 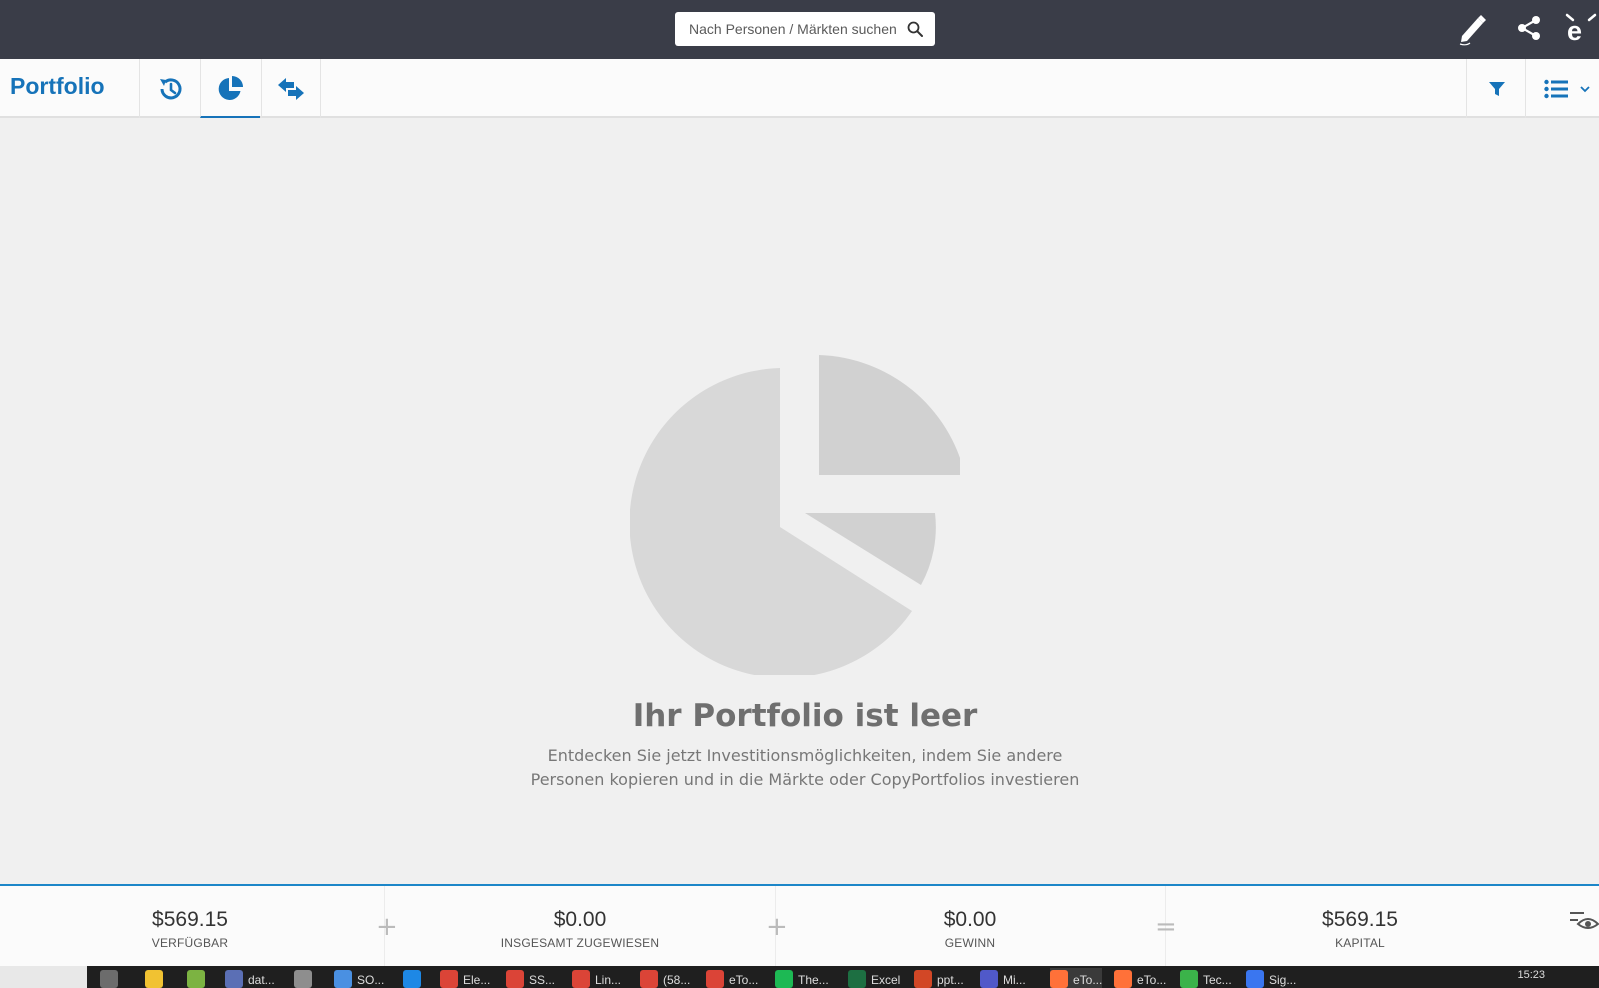 What do you see at coordinates (1585, 88) in the screenshot?
I see `chevron-down-icon` at bounding box center [1585, 88].